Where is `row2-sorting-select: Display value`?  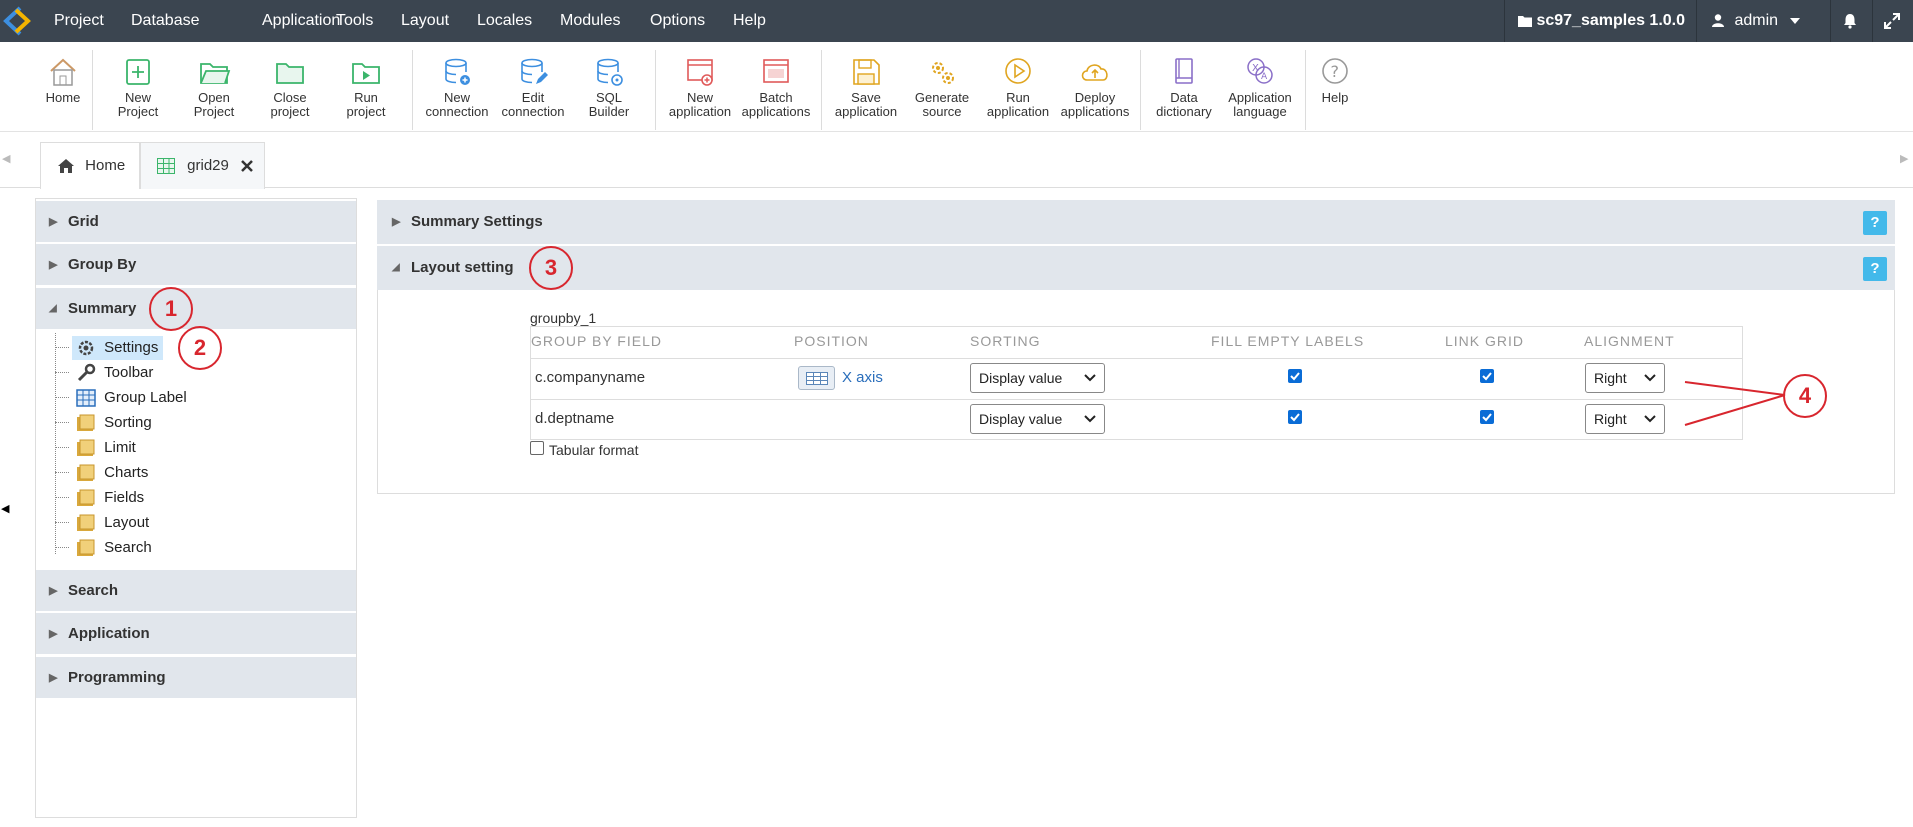 row2-sorting-select: Display value is located at coordinates (1037, 419).